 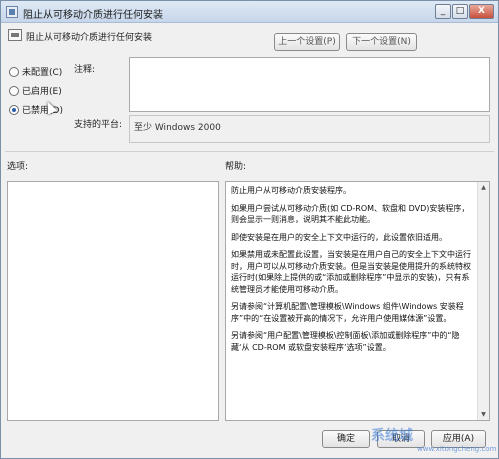 I want to click on supported-on-value: 至少 Windows 2000, so click(x=177, y=128).